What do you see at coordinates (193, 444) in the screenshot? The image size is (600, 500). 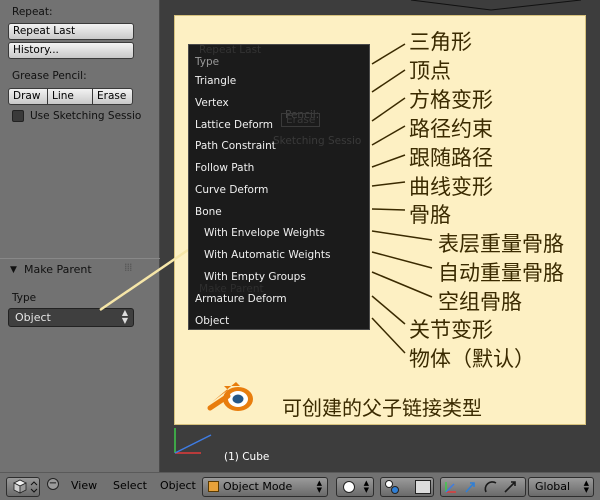 I see `axis-z-icon` at bounding box center [193, 444].